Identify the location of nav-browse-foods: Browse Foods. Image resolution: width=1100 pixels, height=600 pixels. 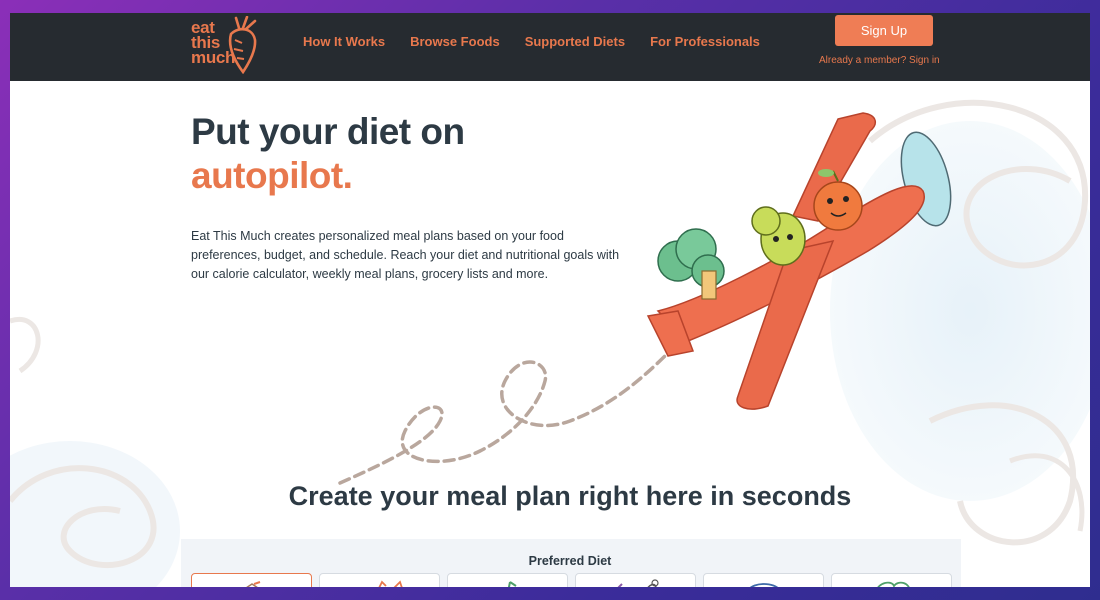
(455, 41).